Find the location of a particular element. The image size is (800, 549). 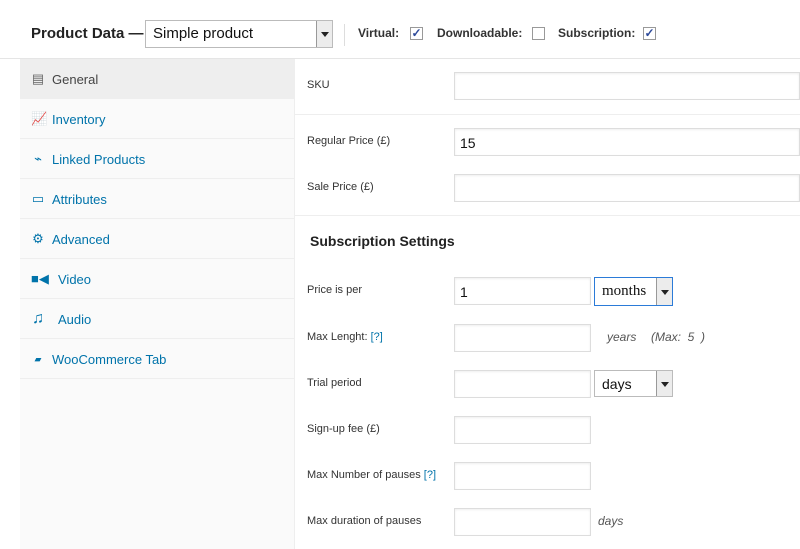

tab-attributes: ▭ Attributes is located at coordinates (157, 199).